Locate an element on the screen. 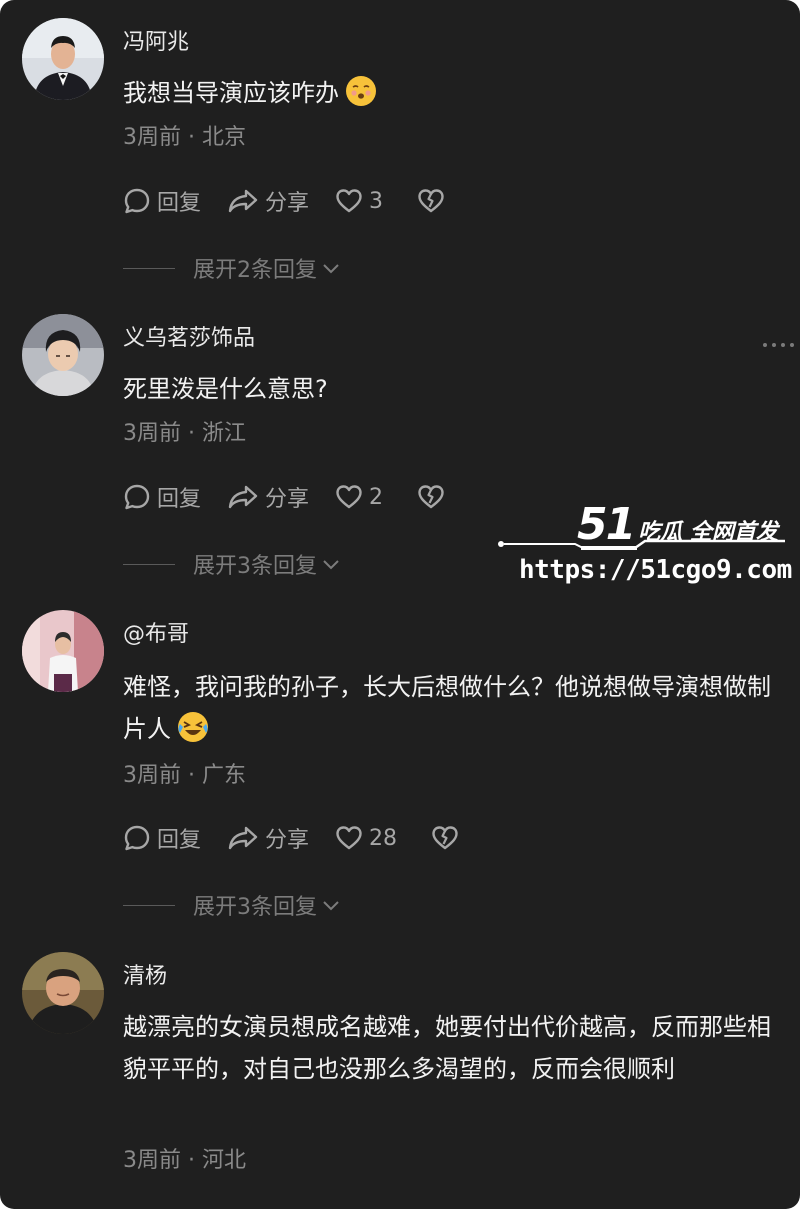 This screenshot has width=800, height=1209. username: 义乌茗莎饰品 is located at coordinates (189, 339).